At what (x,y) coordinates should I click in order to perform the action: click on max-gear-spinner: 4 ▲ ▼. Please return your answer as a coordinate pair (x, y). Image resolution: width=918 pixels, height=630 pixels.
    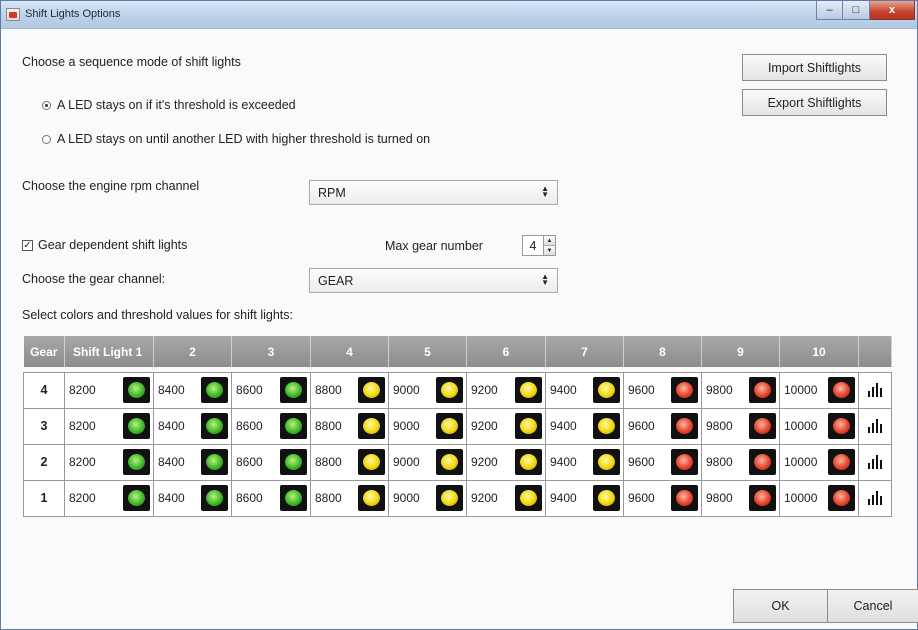
    Looking at the image, I should click on (539, 245).